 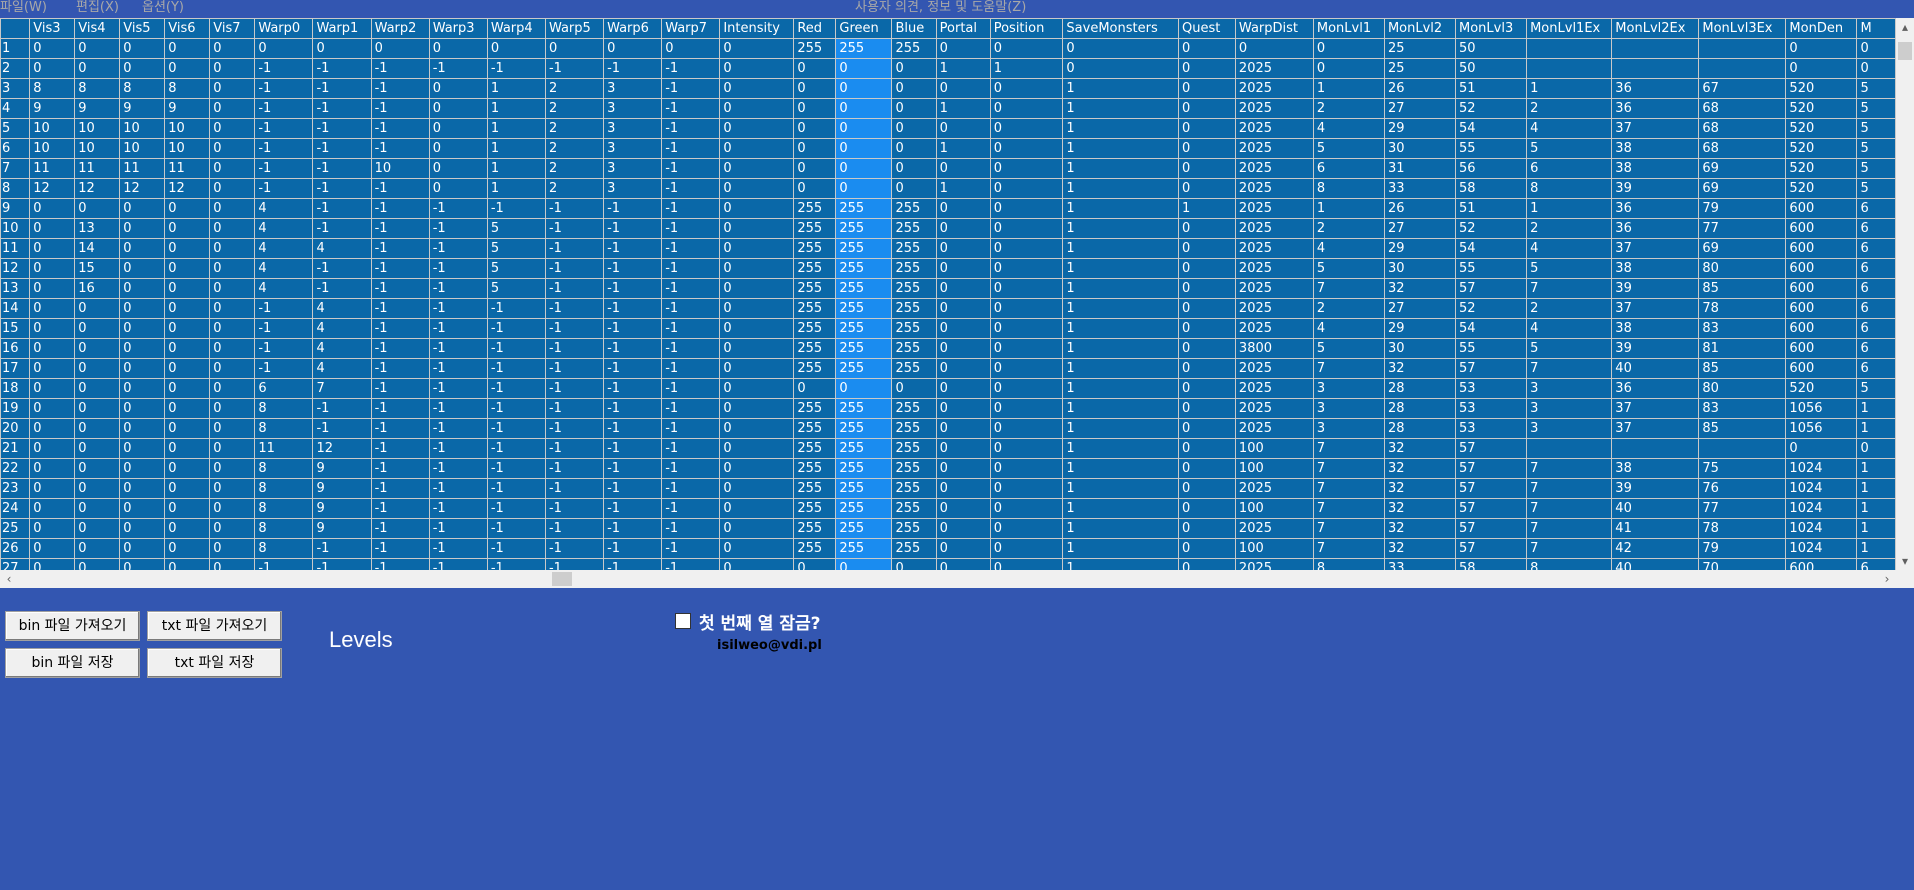 I want to click on grid-cell: 11, so click(x=52, y=168).